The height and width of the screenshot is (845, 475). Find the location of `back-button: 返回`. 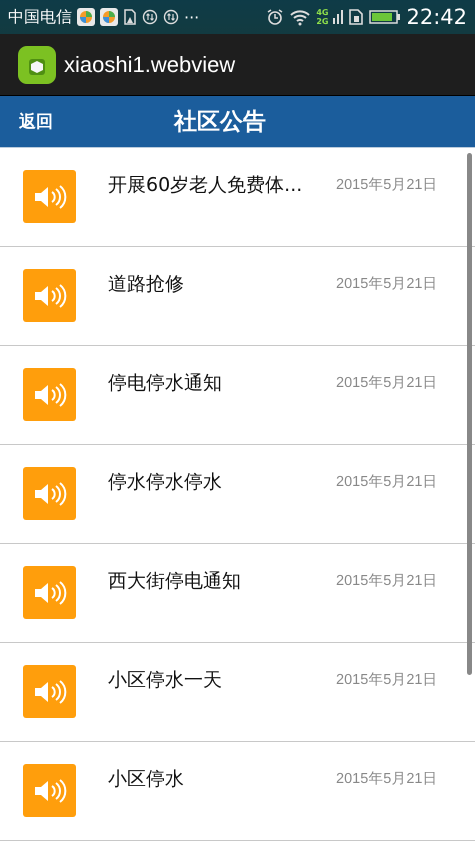

back-button: 返回 is located at coordinates (36, 121).